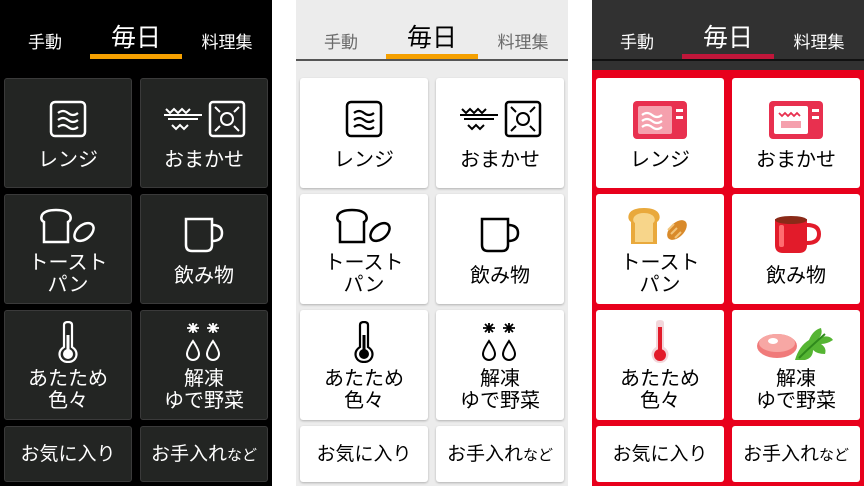  What do you see at coordinates (796, 342) in the screenshot?
I see `thaw-meat-vegetable-icon` at bounding box center [796, 342].